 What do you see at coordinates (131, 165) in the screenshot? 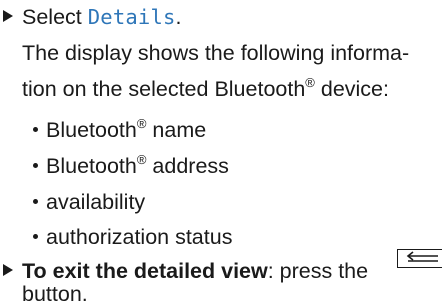
I see `list-item: Bluetooth® address` at bounding box center [131, 165].